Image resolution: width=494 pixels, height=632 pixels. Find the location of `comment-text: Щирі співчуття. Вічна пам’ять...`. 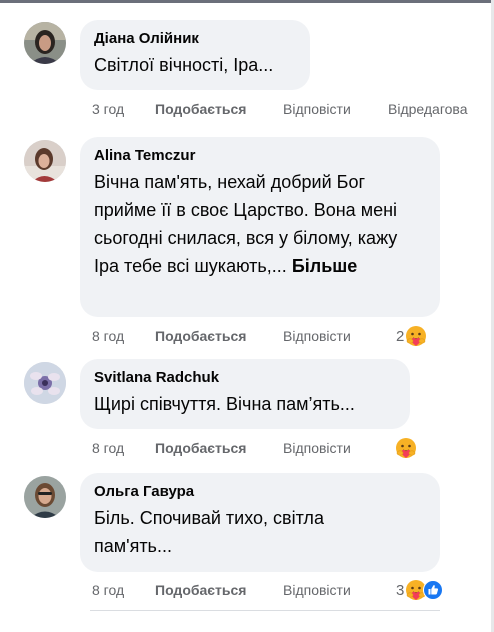

comment-text: Щирі співчуття. Вічна пам’ять... is located at coordinates (224, 404).